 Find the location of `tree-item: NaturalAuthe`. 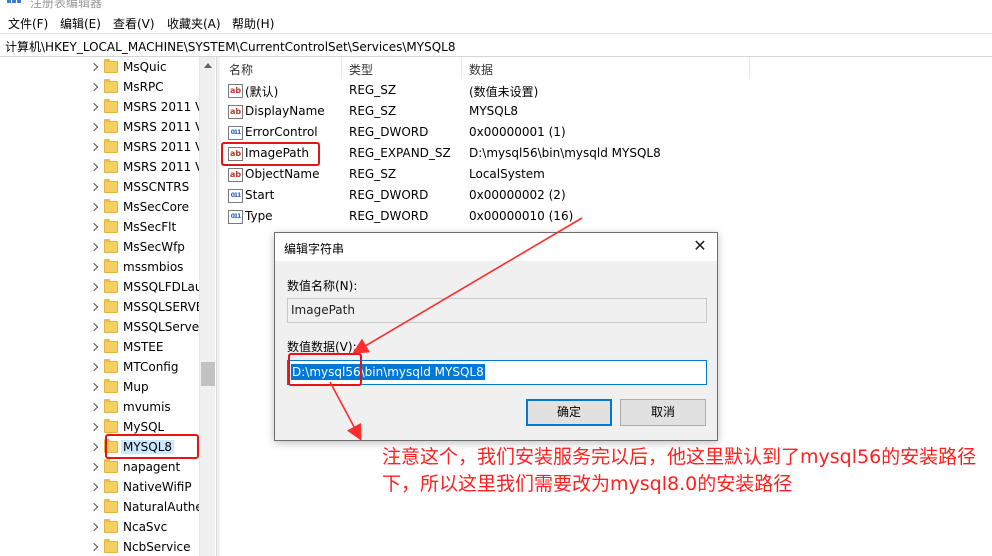

tree-item: NaturalAuthe is located at coordinates (145, 508).